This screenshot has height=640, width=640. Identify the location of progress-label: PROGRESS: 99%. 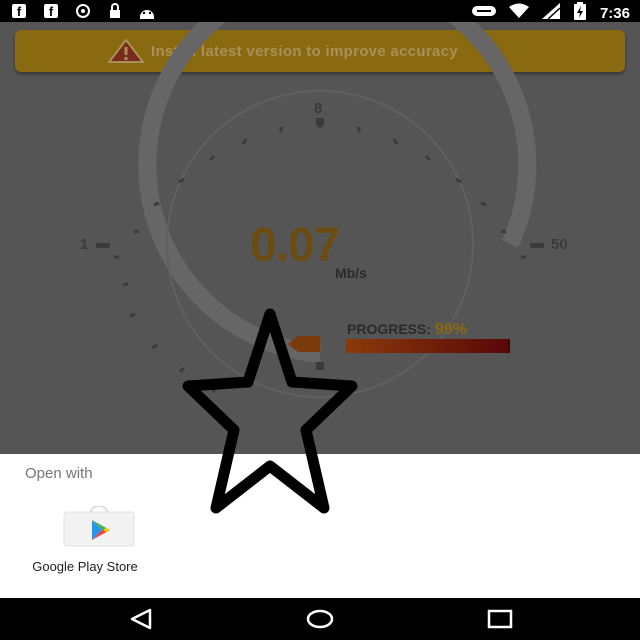
(407, 330).